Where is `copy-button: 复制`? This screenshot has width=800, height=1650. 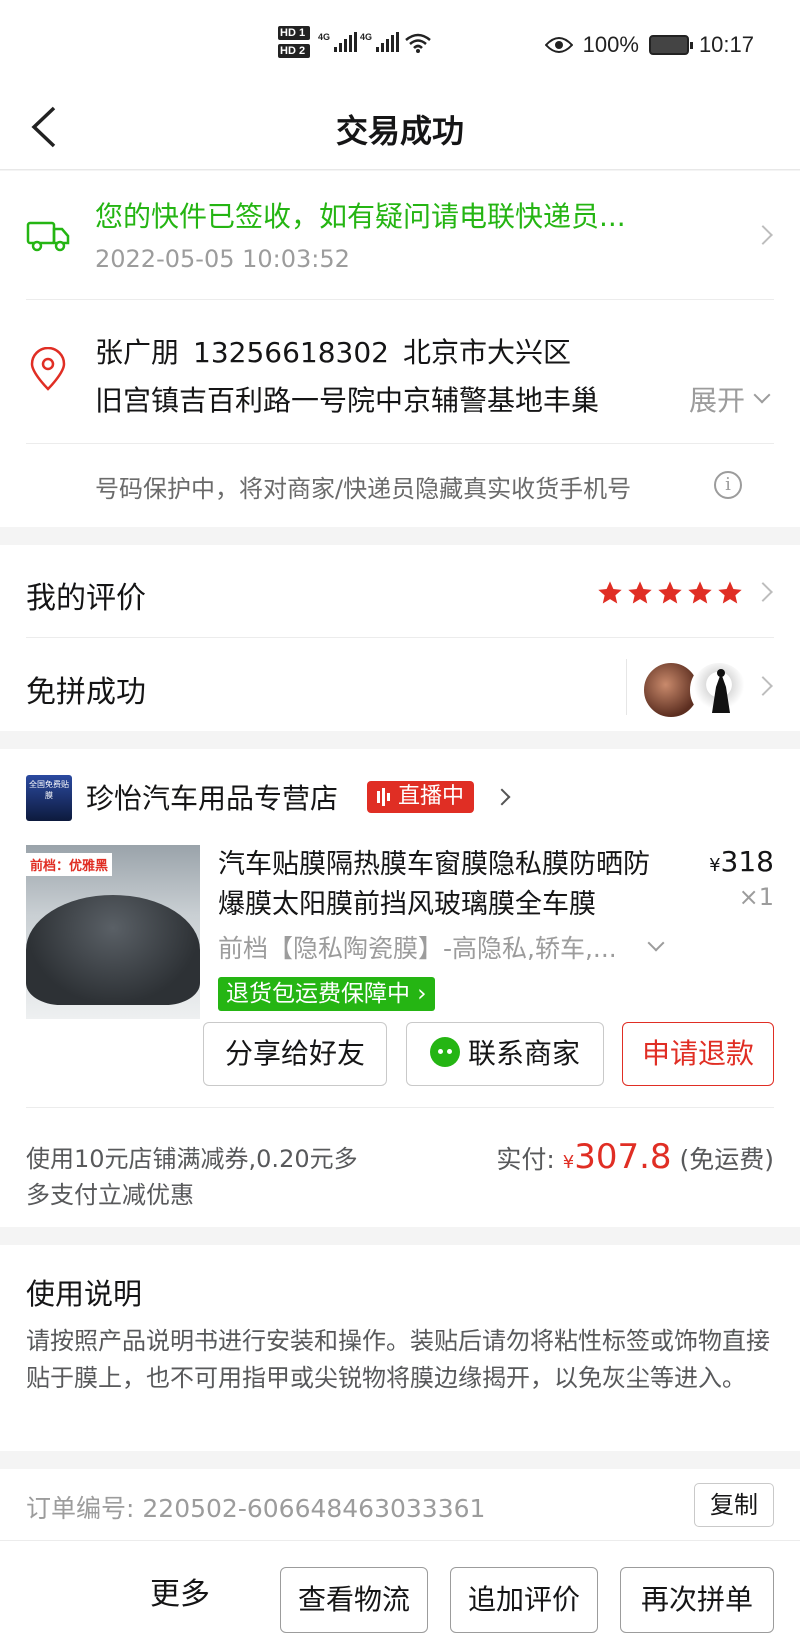 copy-button: 复制 is located at coordinates (734, 1505).